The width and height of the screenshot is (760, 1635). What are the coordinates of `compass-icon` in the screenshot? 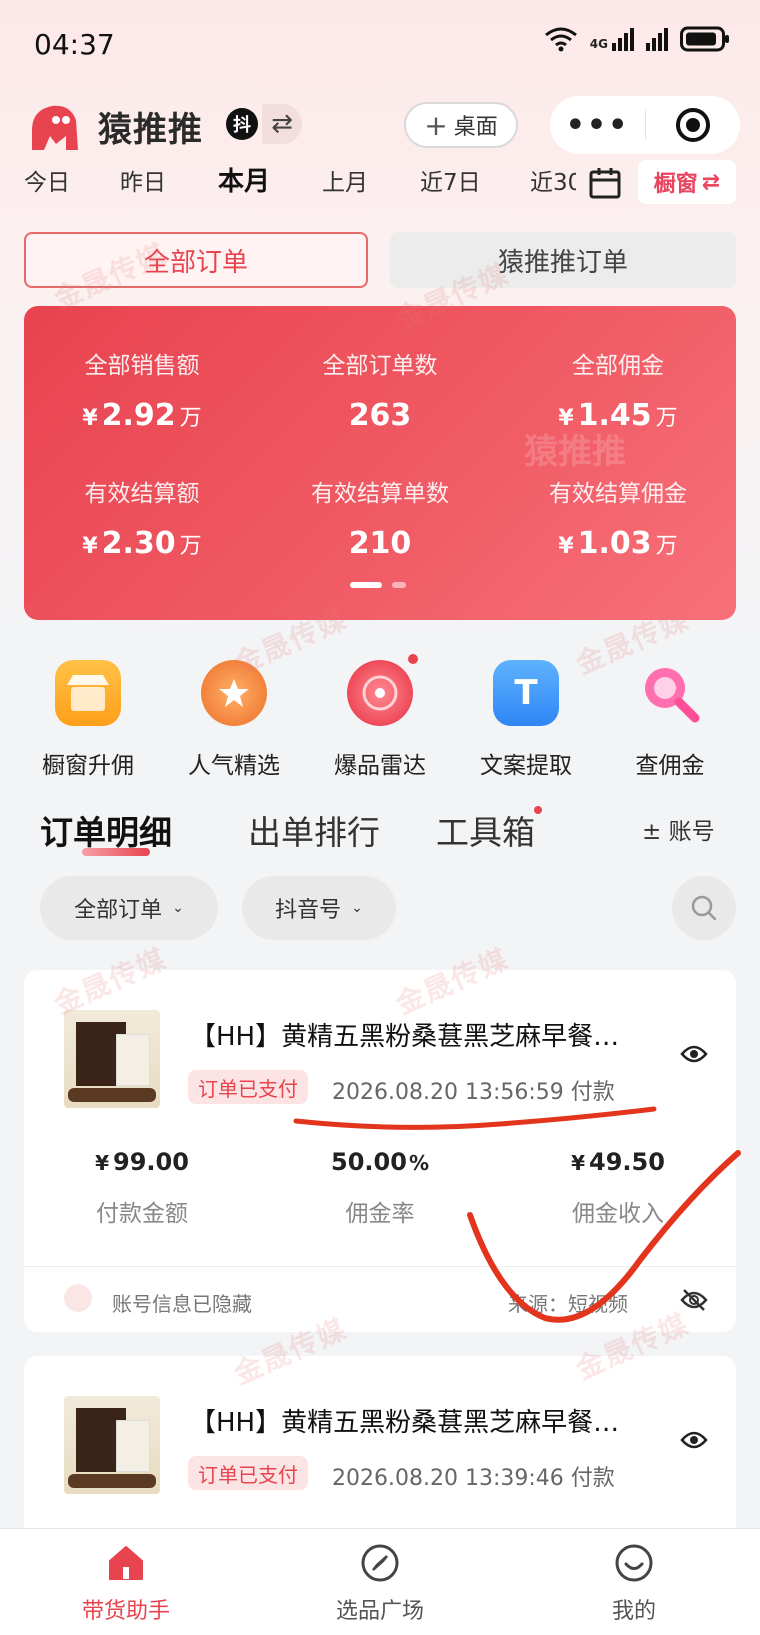 It's located at (380, 1563).